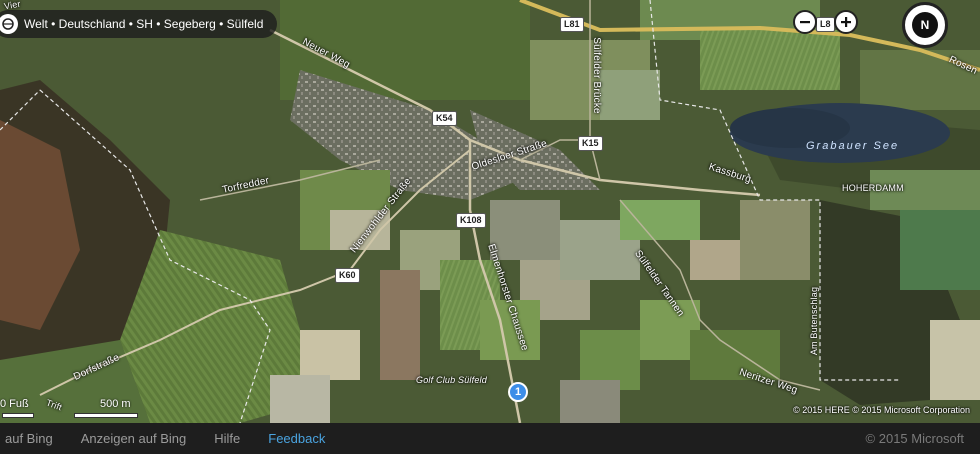 Image resolution: width=980 pixels, height=454 pixels. I want to click on zoom-out-button, so click(805, 22).